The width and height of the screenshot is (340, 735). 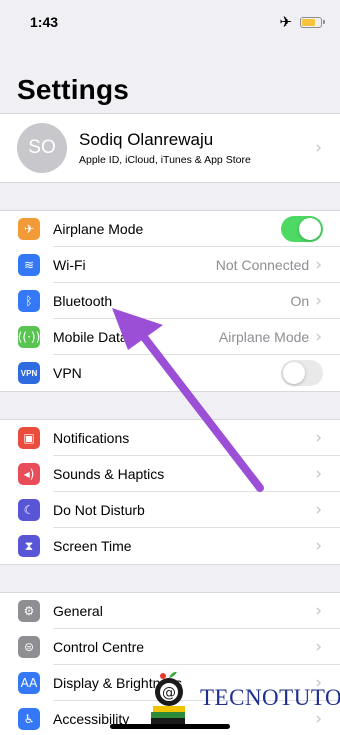 I want to click on avatar: SO, so click(x=42, y=148).